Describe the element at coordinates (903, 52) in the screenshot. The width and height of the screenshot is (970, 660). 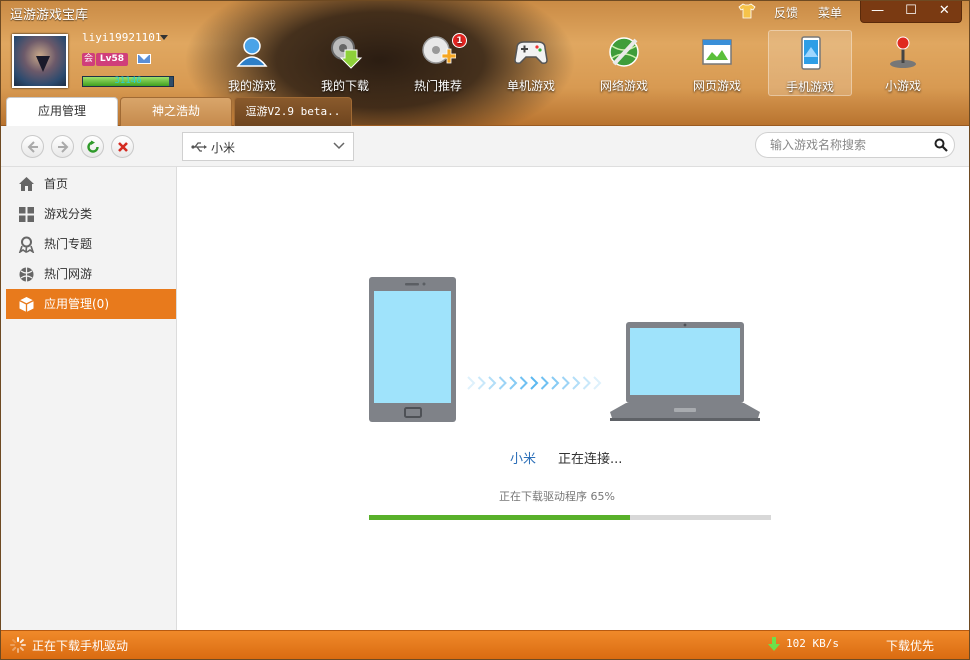
I see `joystick-icon` at that location.